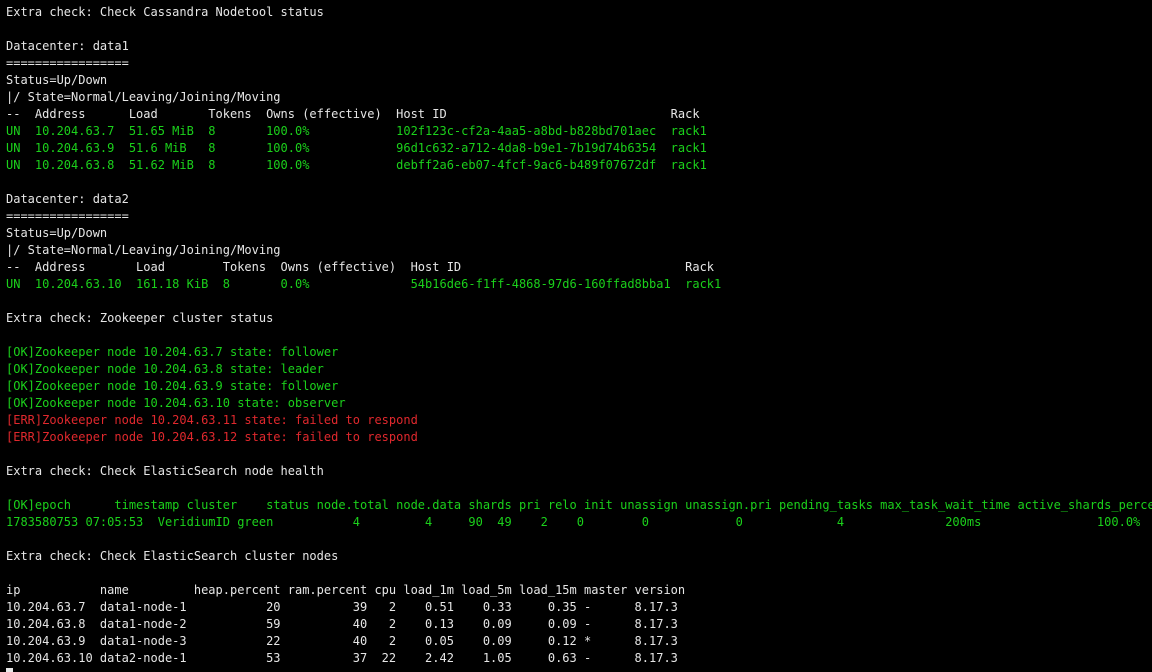  Describe the element at coordinates (579, 46) in the screenshot. I see `terminal-line: Datacenter: data1` at that location.